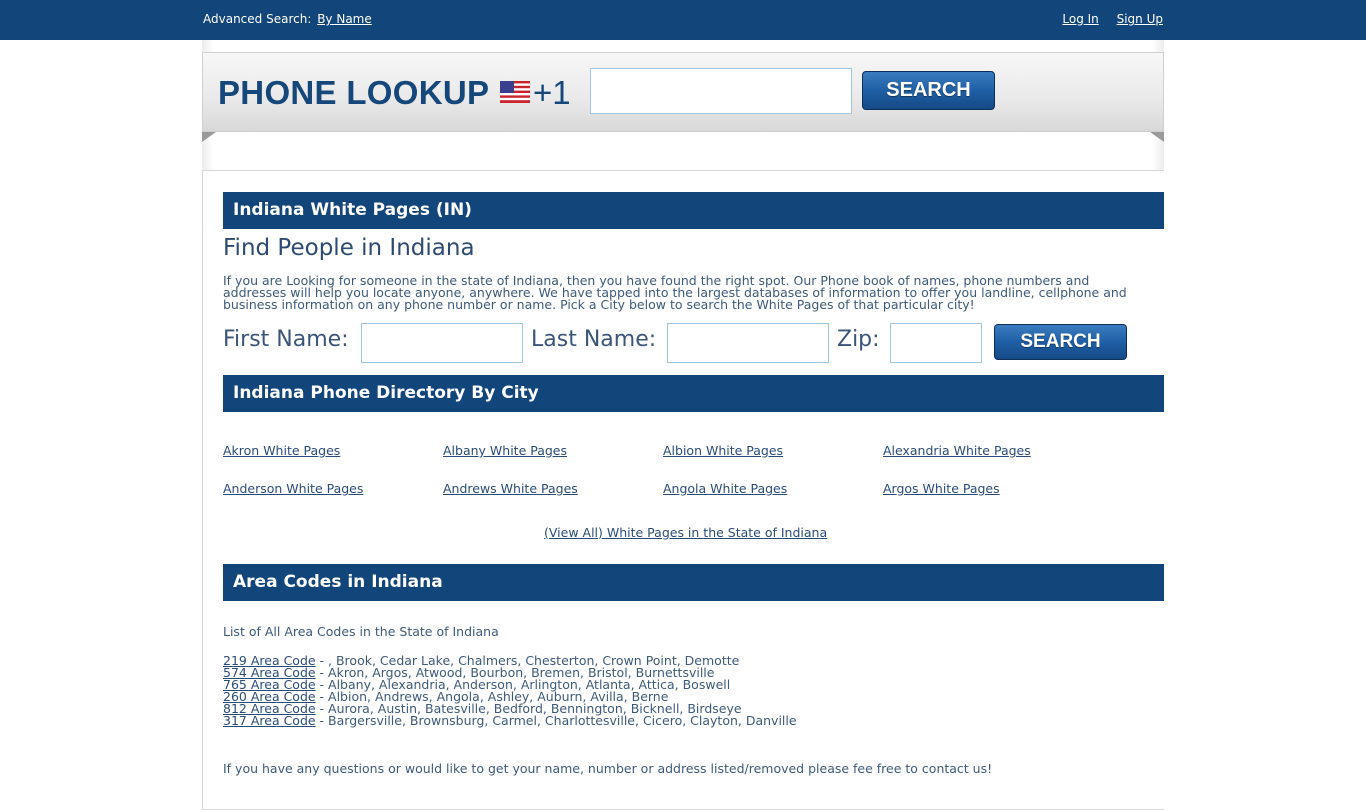 The height and width of the screenshot is (810, 1366). I want to click on city-link: Argos White Pages, so click(941, 488).